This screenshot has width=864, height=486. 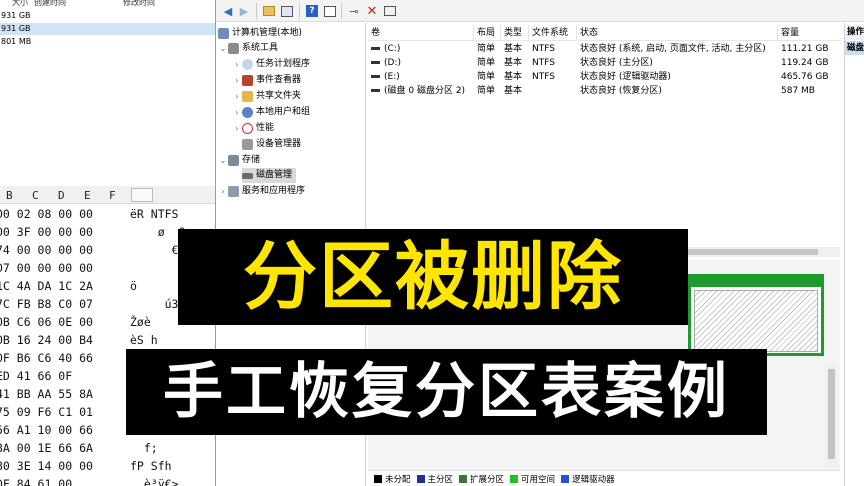 What do you see at coordinates (269, 175) in the screenshot?
I see `tree-item-disk-management: 磁盘管理` at bounding box center [269, 175].